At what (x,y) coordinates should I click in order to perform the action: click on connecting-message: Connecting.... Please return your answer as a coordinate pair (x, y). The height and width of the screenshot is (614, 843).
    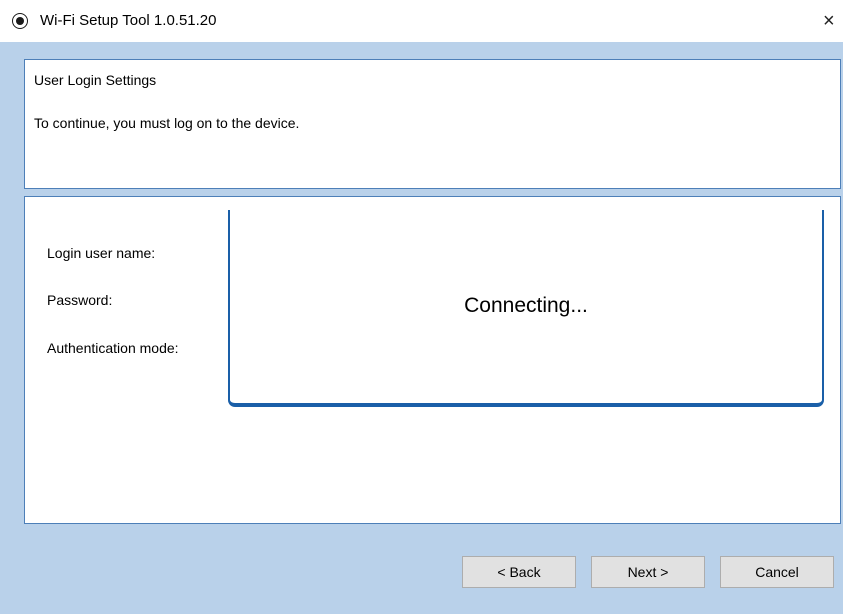
    Looking at the image, I should click on (526, 305).